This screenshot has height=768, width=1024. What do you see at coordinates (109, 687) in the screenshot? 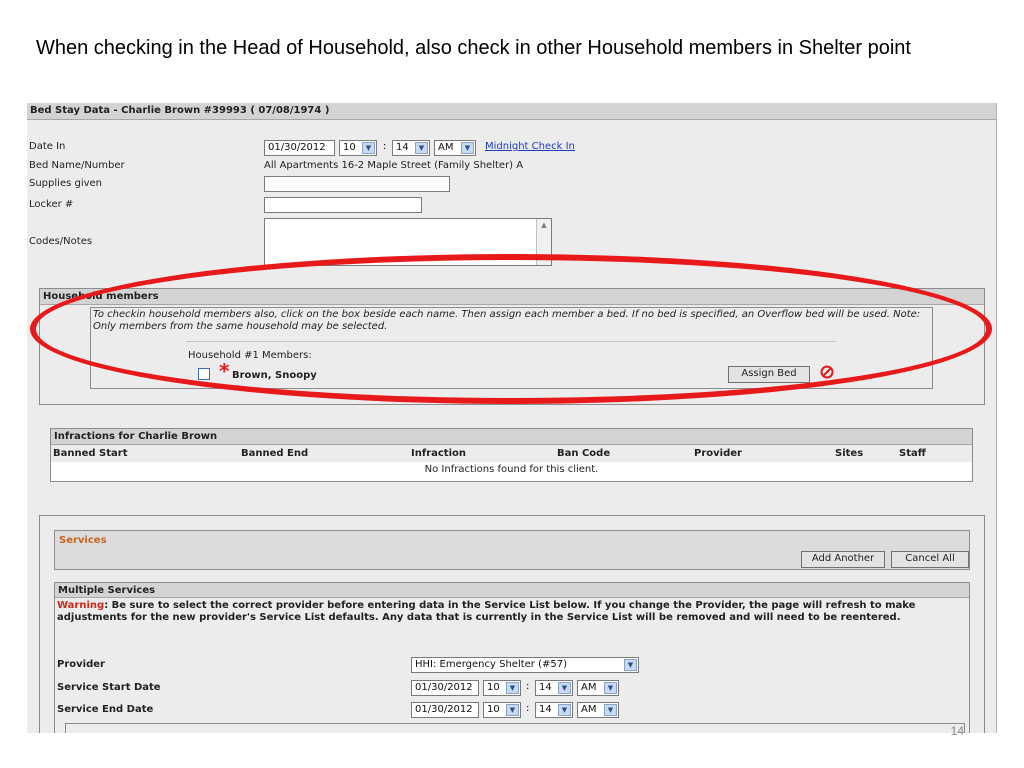
I see `service-start-label: Service Start Date` at bounding box center [109, 687].